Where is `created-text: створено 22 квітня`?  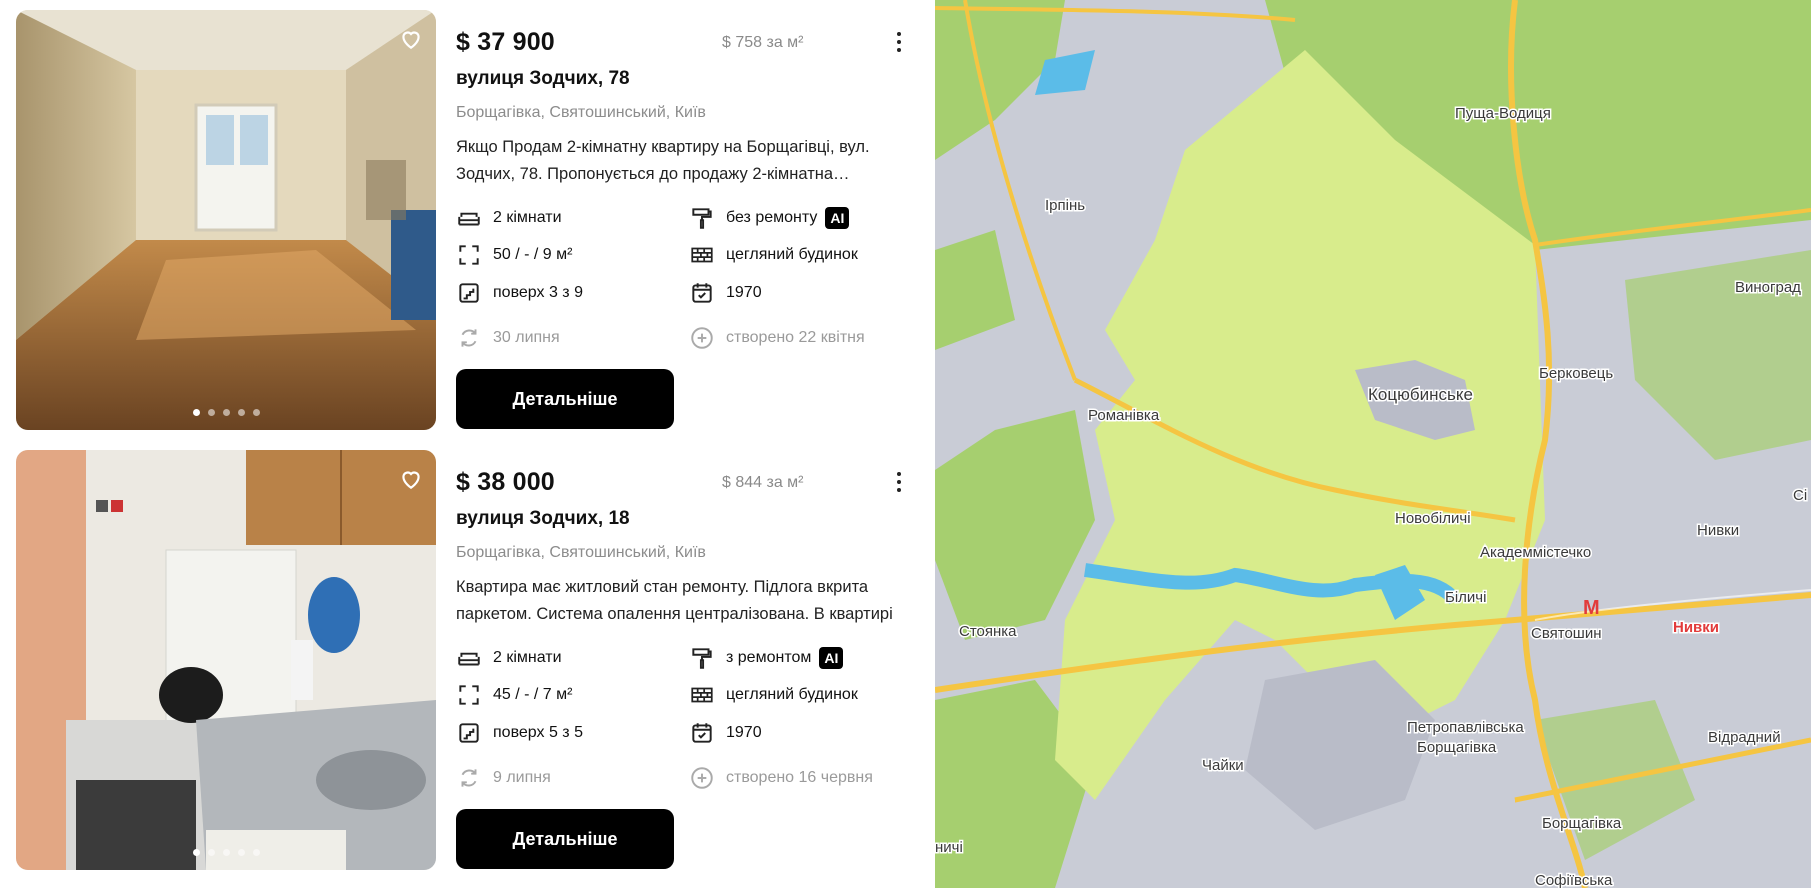 created-text: створено 22 квітня is located at coordinates (795, 337).